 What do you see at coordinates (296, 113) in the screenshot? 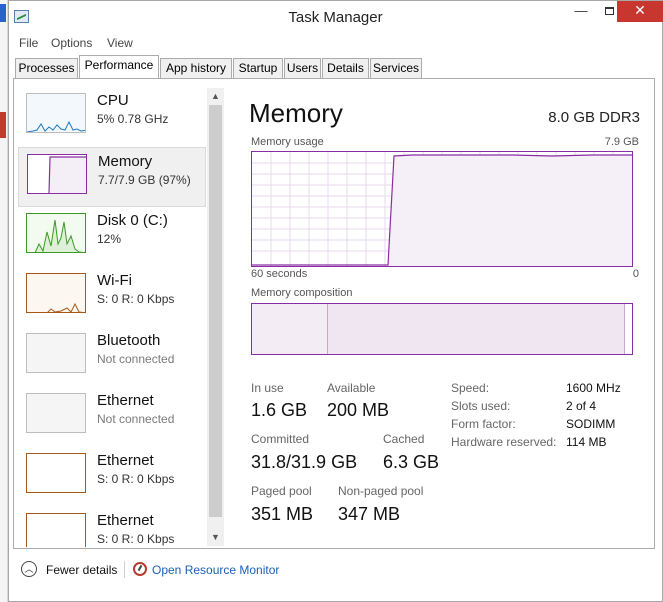
I see `detail-title: Memory` at bounding box center [296, 113].